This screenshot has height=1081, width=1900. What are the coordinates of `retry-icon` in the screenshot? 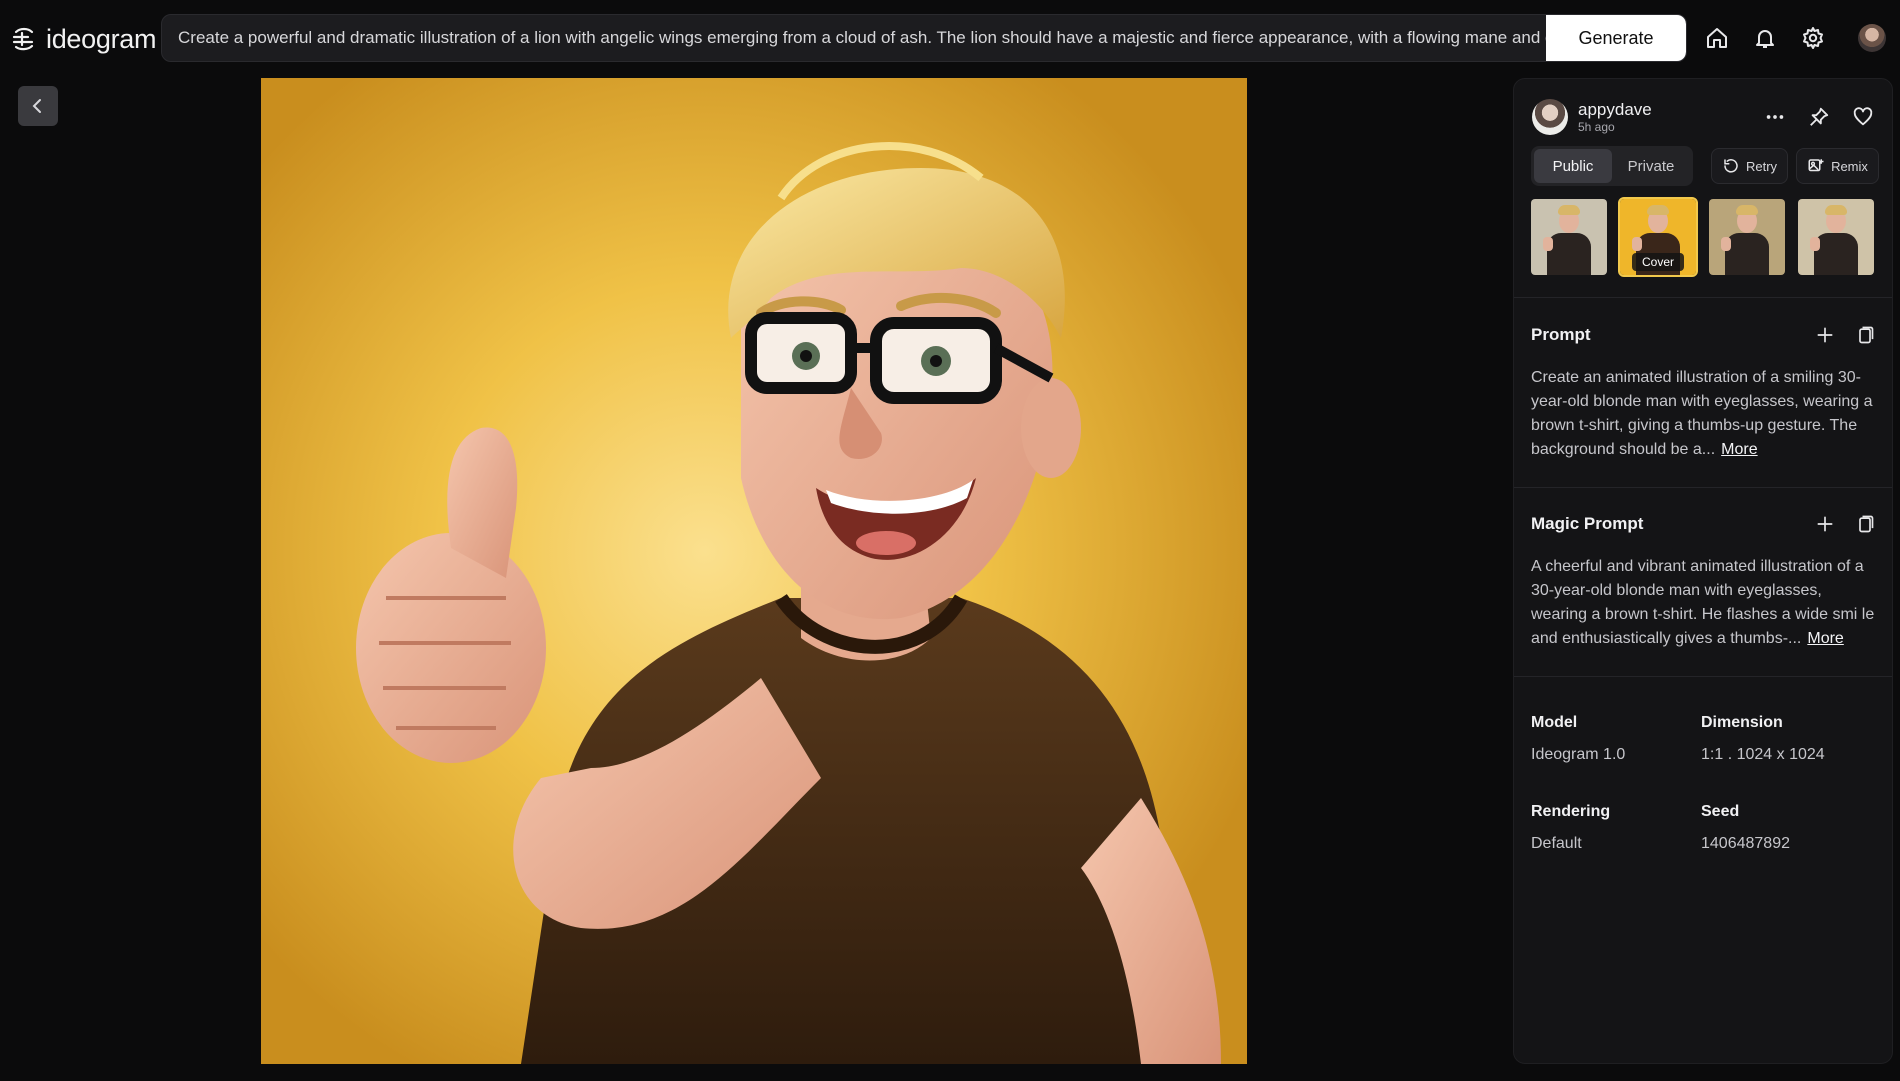 It's located at (1731, 166).